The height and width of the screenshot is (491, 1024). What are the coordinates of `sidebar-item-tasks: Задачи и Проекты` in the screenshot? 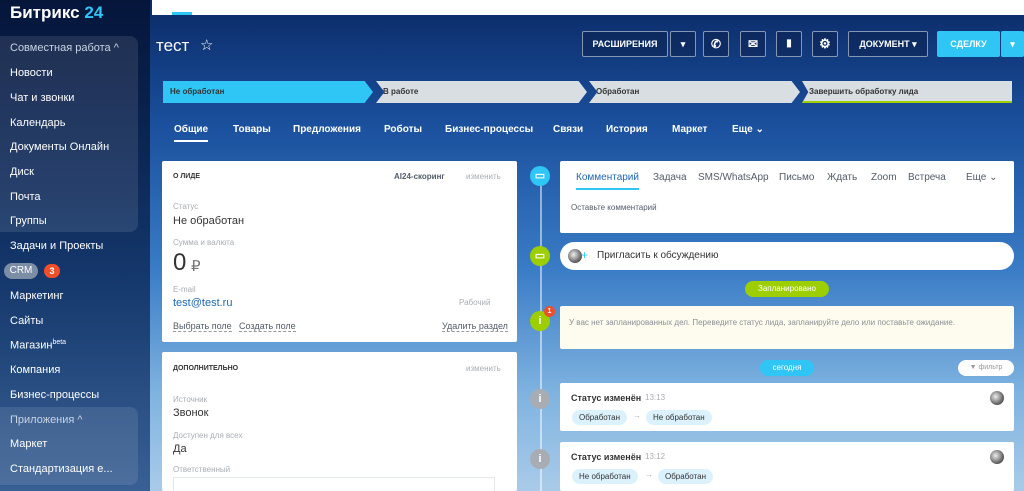 It's located at (56, 246).